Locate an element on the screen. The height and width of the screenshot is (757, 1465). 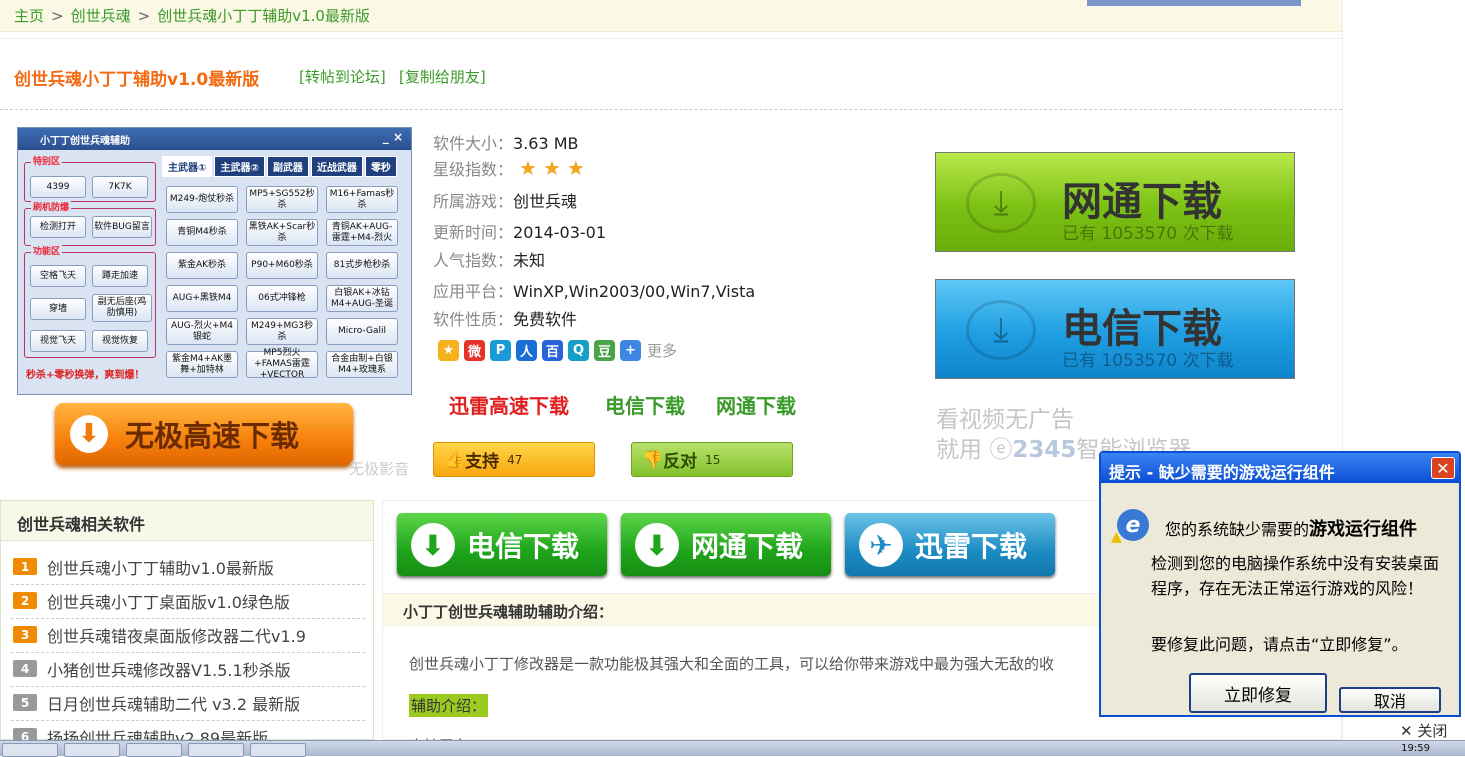
related-item: 1 创世兵魂小丁丁辅助v1.0最新版 is located at coordinates (188, 570).